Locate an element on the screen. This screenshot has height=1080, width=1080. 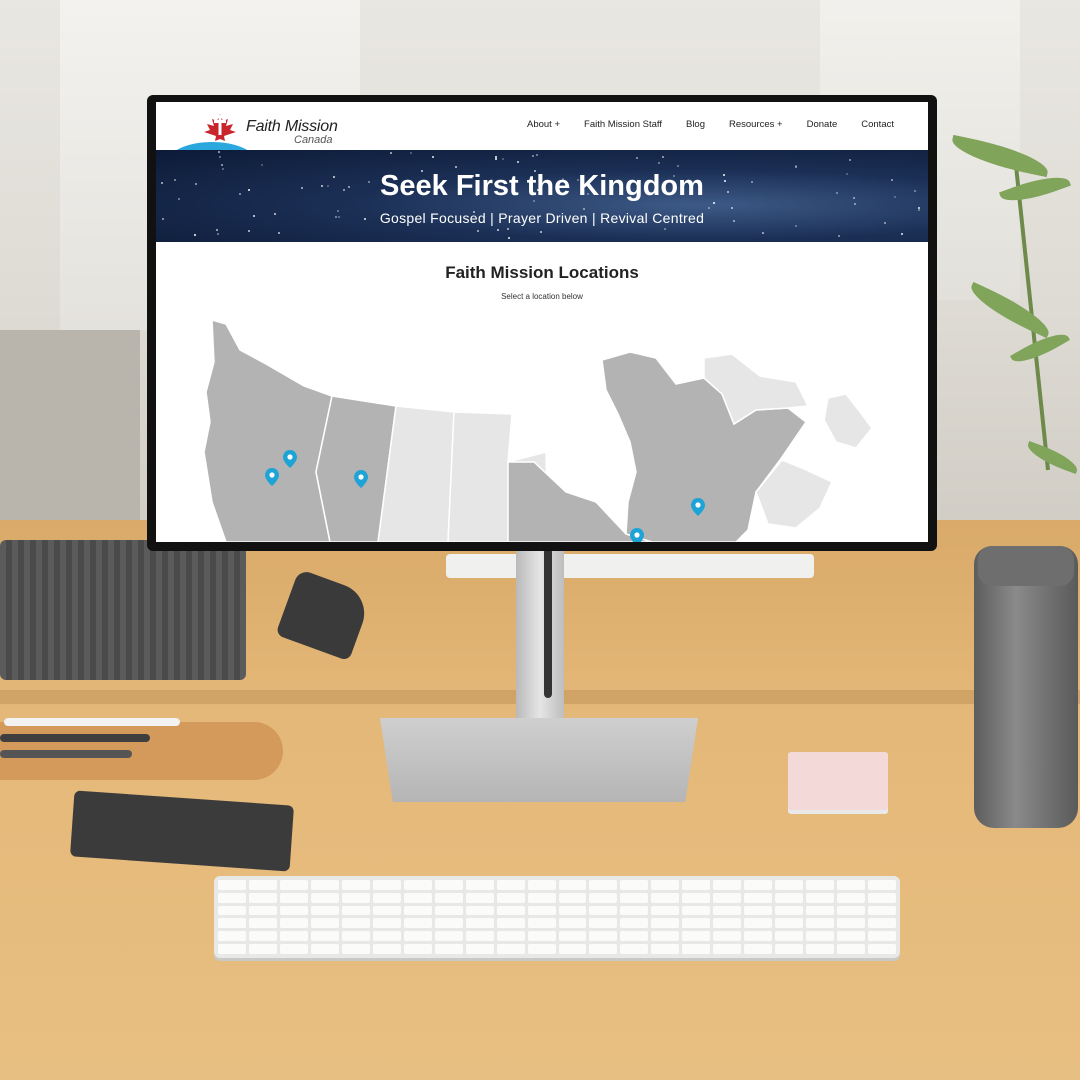
nav-faith-mission-staff: Faith Mission Staff is located at coordinates (623, 124).